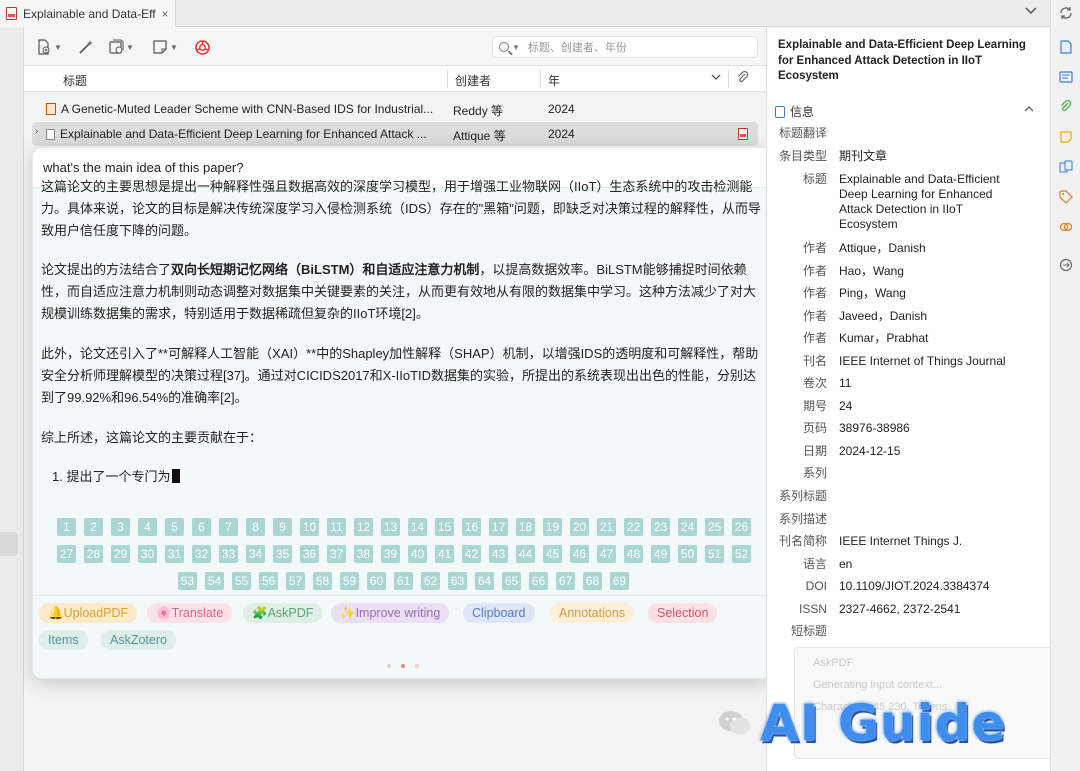 The height and width of the screenshot is (771, 1080). I want to click on reference-number-button: 55, so click(241, 581).